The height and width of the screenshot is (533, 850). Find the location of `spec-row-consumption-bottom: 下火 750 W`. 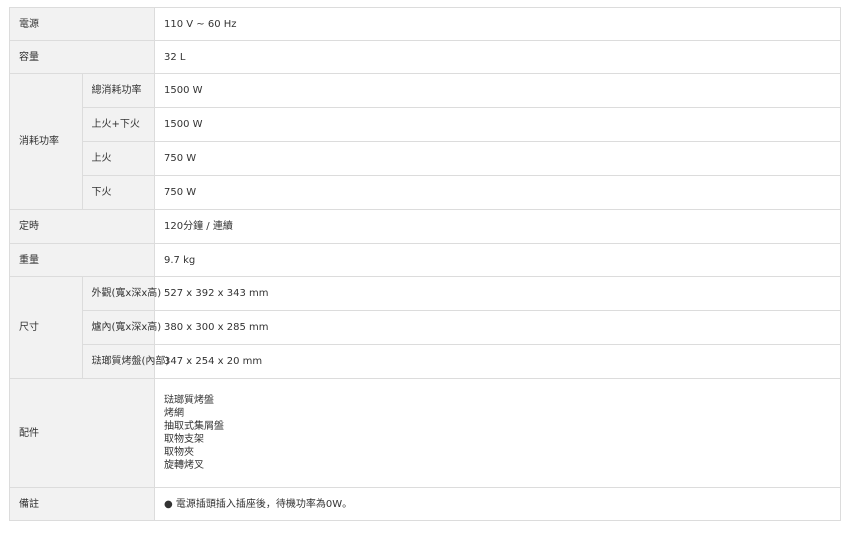

spec-row-consumption-bottom: 下火 750 W is located at coordinates (425, 192).